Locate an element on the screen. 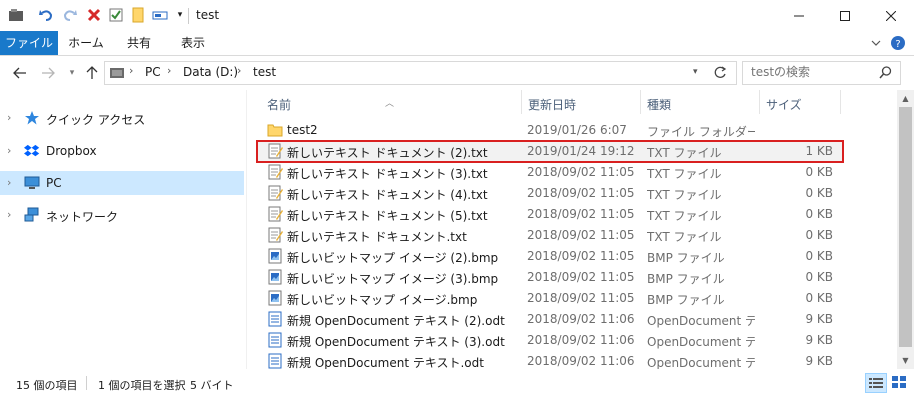 Image resolution: width=914 pixels, height=396 pixels. details-view-icon is located at coordinates (876, 383).